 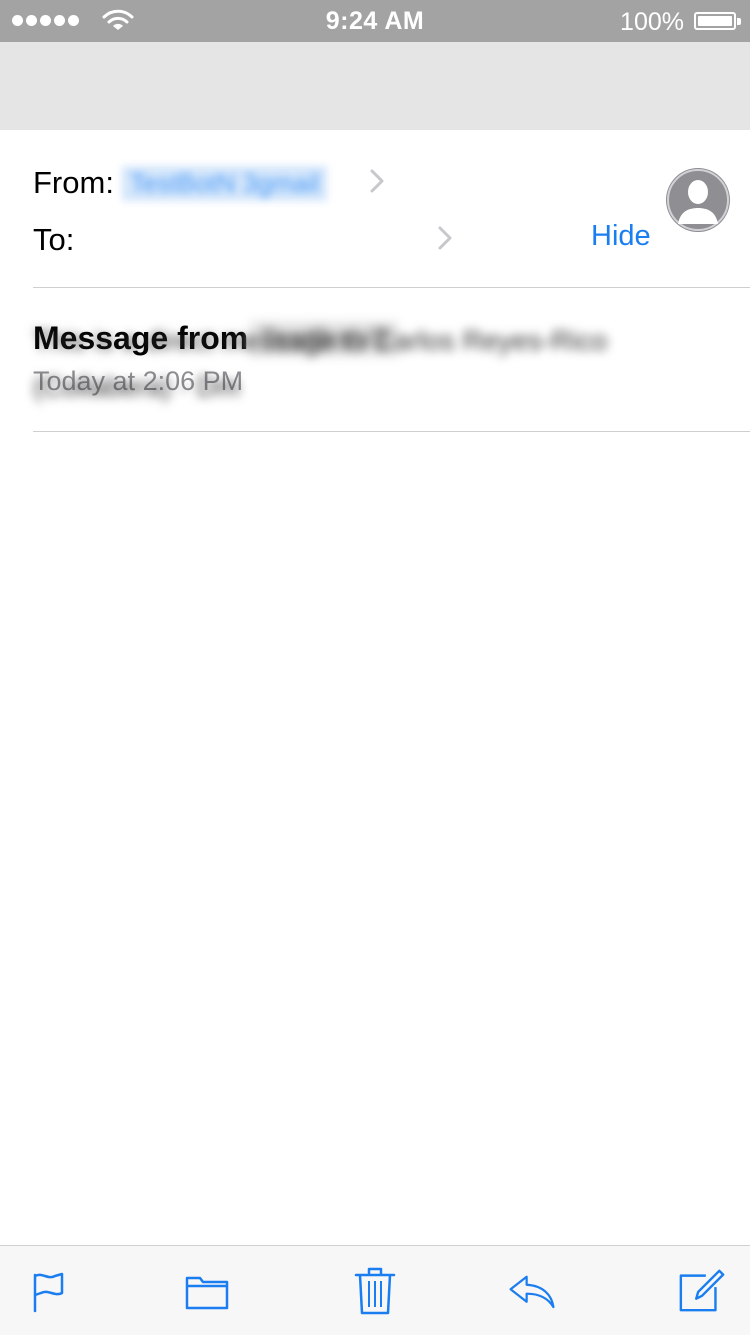 What do you see at coordinates (621, 236) in the screenshot?
I see `hide-details-button: Hide` at bounding box center [621, 236].